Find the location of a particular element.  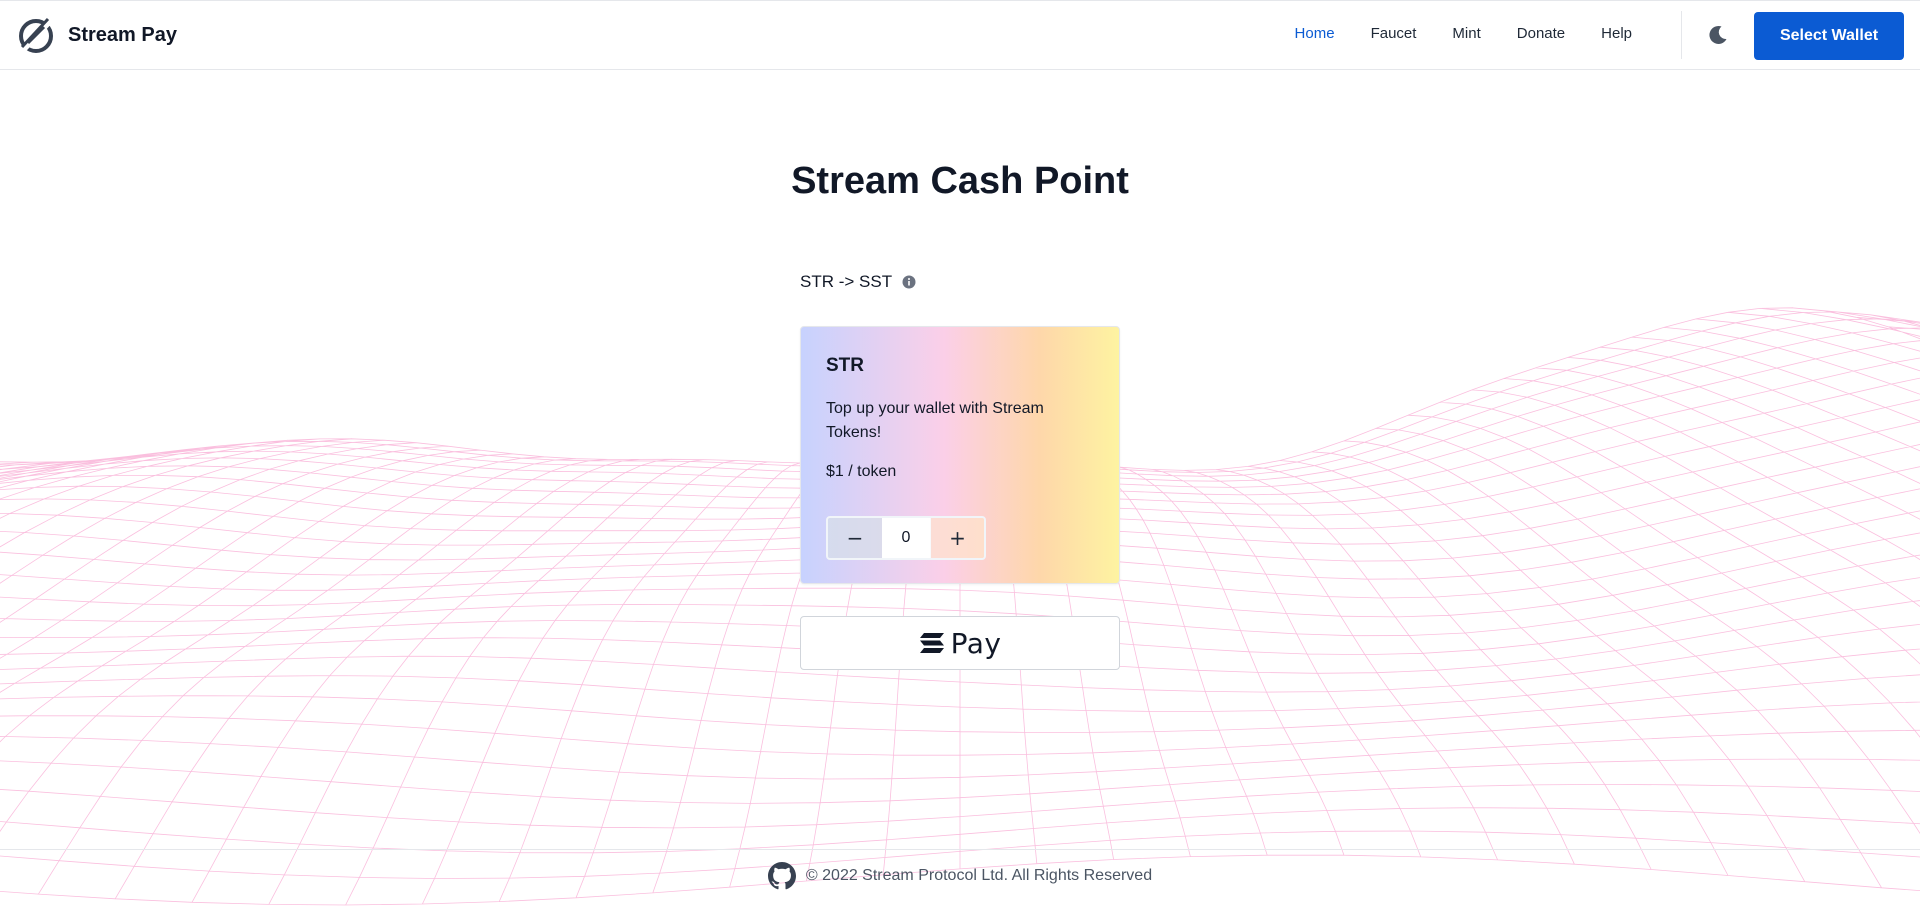

nav-divider is located at coordinates (1681, 35).